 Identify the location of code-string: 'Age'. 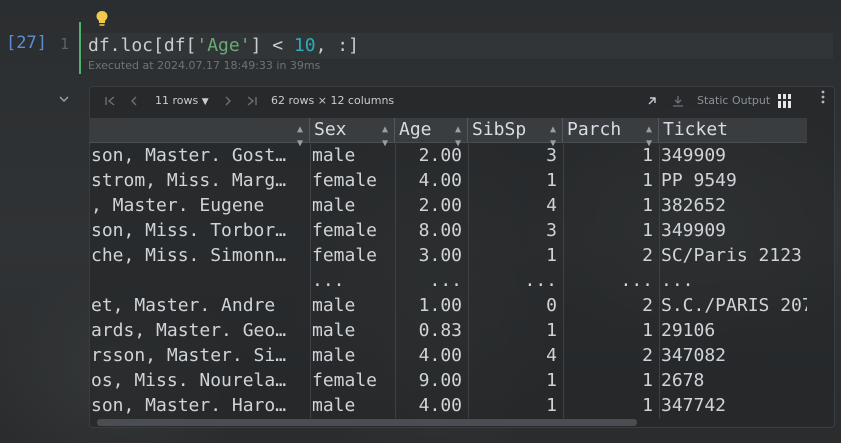
(223, 45).